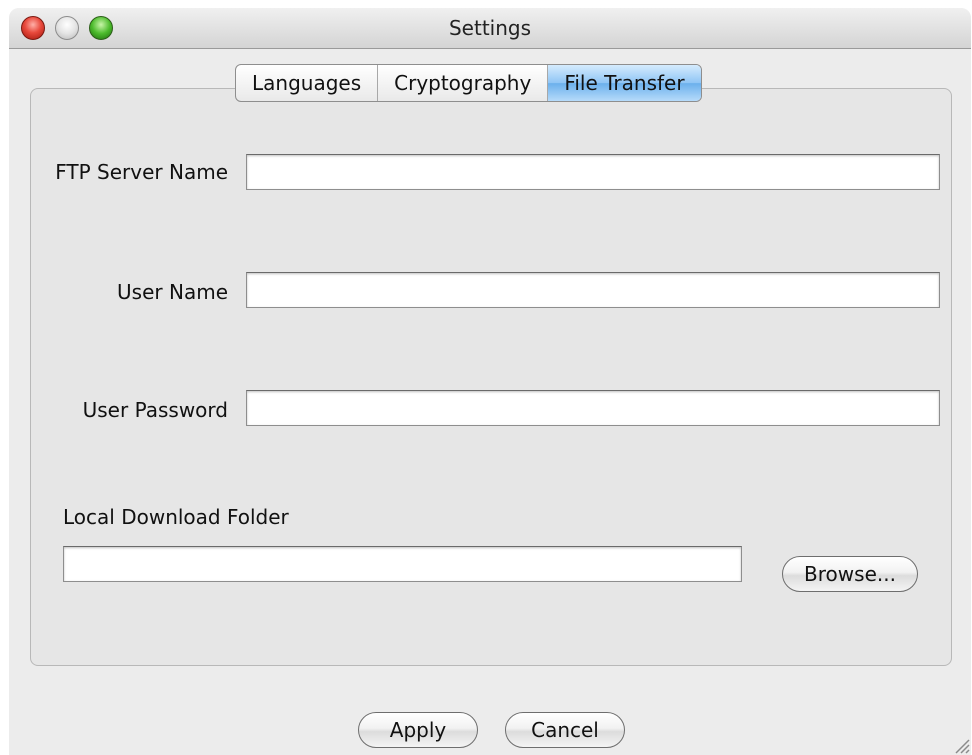  I want to click on tab-cryptography: Cryptography, so click(463, 83).